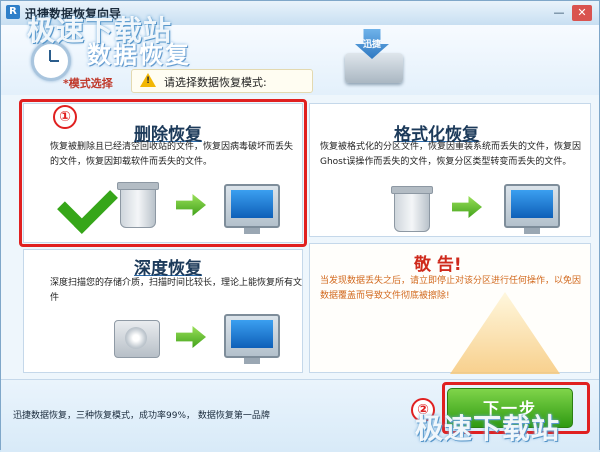  Describe the element at coordinates (438, 265) in the screenshot. I see `warning-title: 敬 告!` at that location.